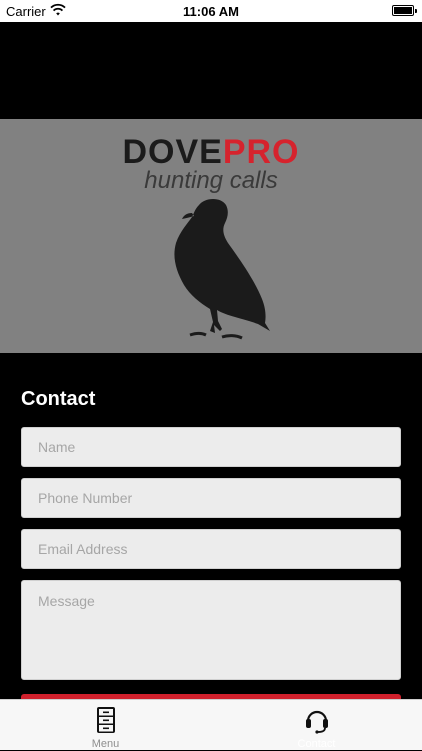  What do you see at coordinates (172, 152) in the screenshot?
I see `brand-dove: DOVE` at bounding box center [172, 152].